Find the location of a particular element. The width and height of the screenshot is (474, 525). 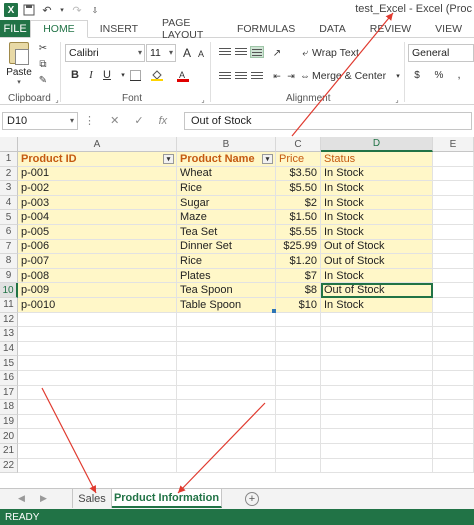

paste-button: Paste ▾ is located at coordinates (19, 64).